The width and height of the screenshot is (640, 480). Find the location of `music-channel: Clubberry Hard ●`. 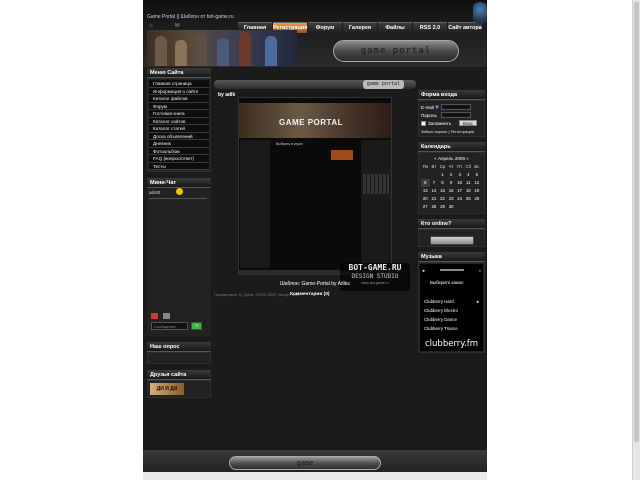

music-channel: Clubberry Hard ● is located at coordinates (451, 301).